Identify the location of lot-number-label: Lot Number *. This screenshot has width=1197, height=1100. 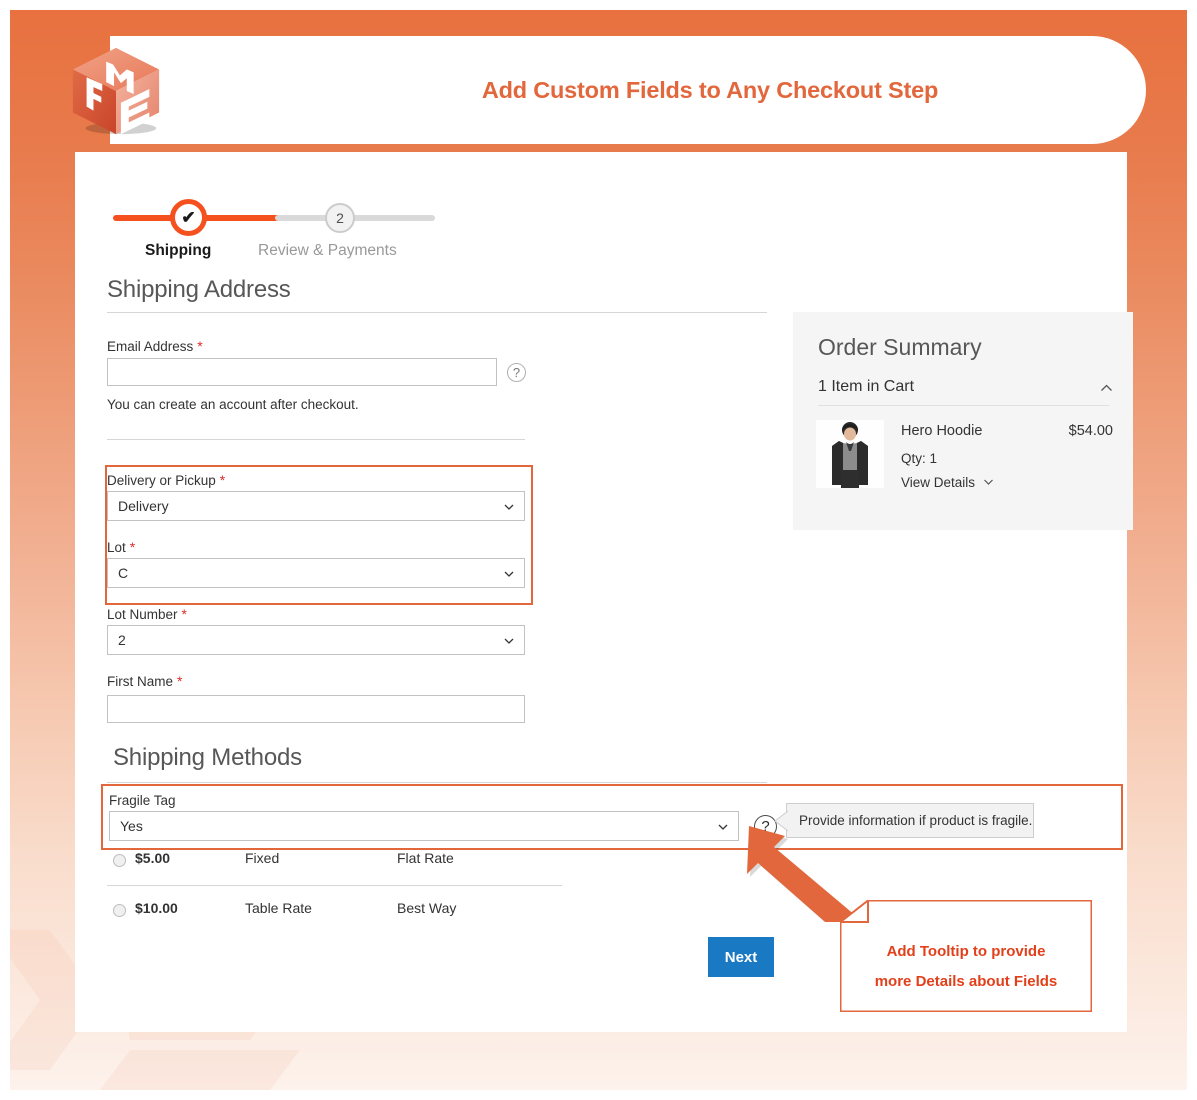
(147, 614).